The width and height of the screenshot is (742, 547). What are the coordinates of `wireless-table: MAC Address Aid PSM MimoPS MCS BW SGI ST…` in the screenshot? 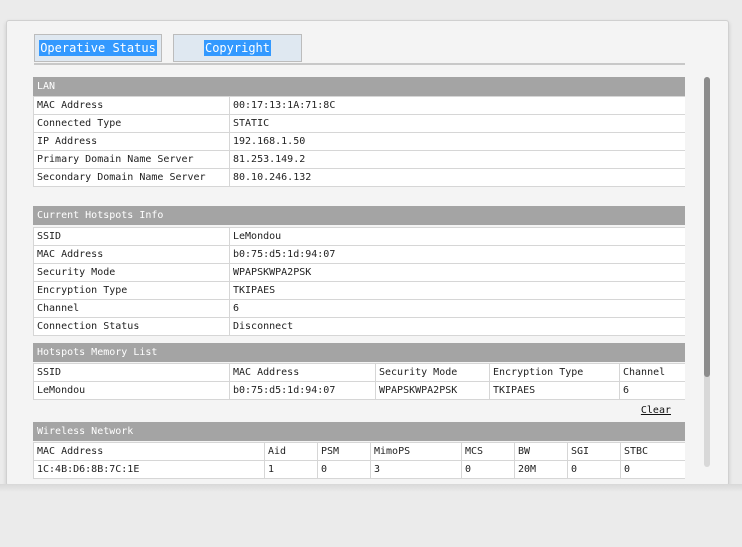 It's located at (359, 460).